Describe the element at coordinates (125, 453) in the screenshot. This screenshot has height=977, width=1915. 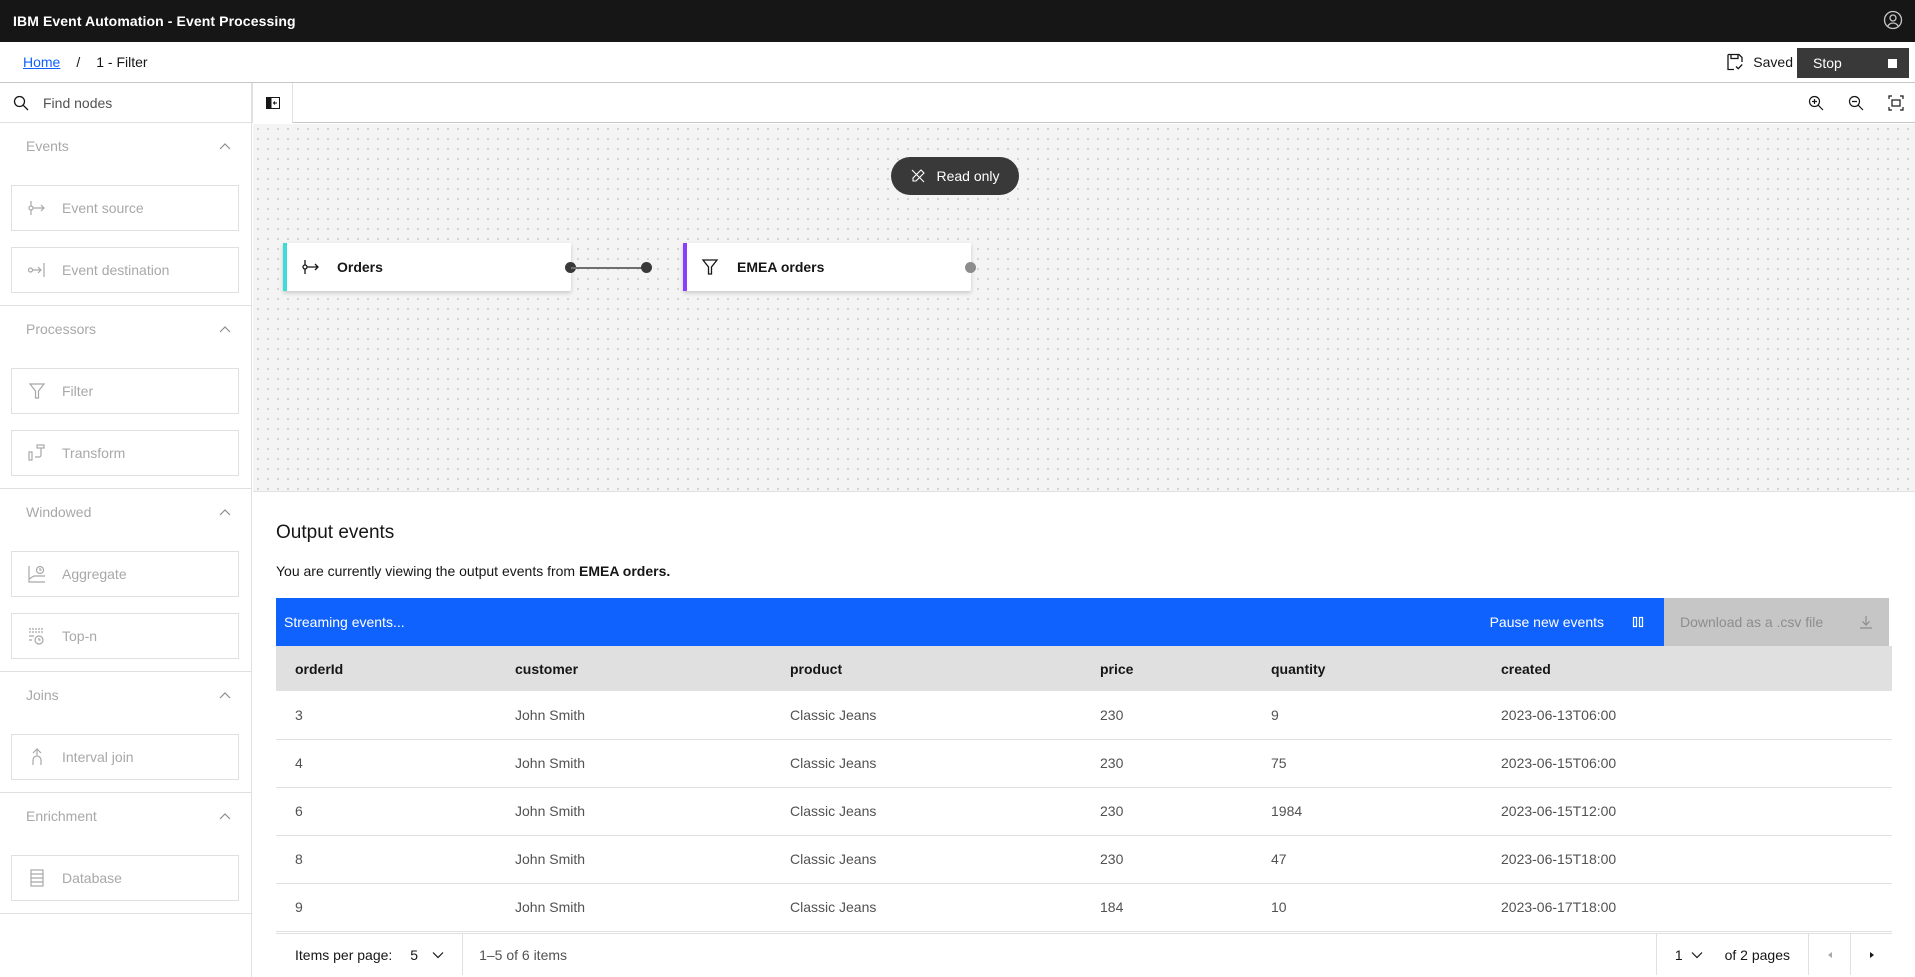
I see `palette-item-transform: Transform` at that location.